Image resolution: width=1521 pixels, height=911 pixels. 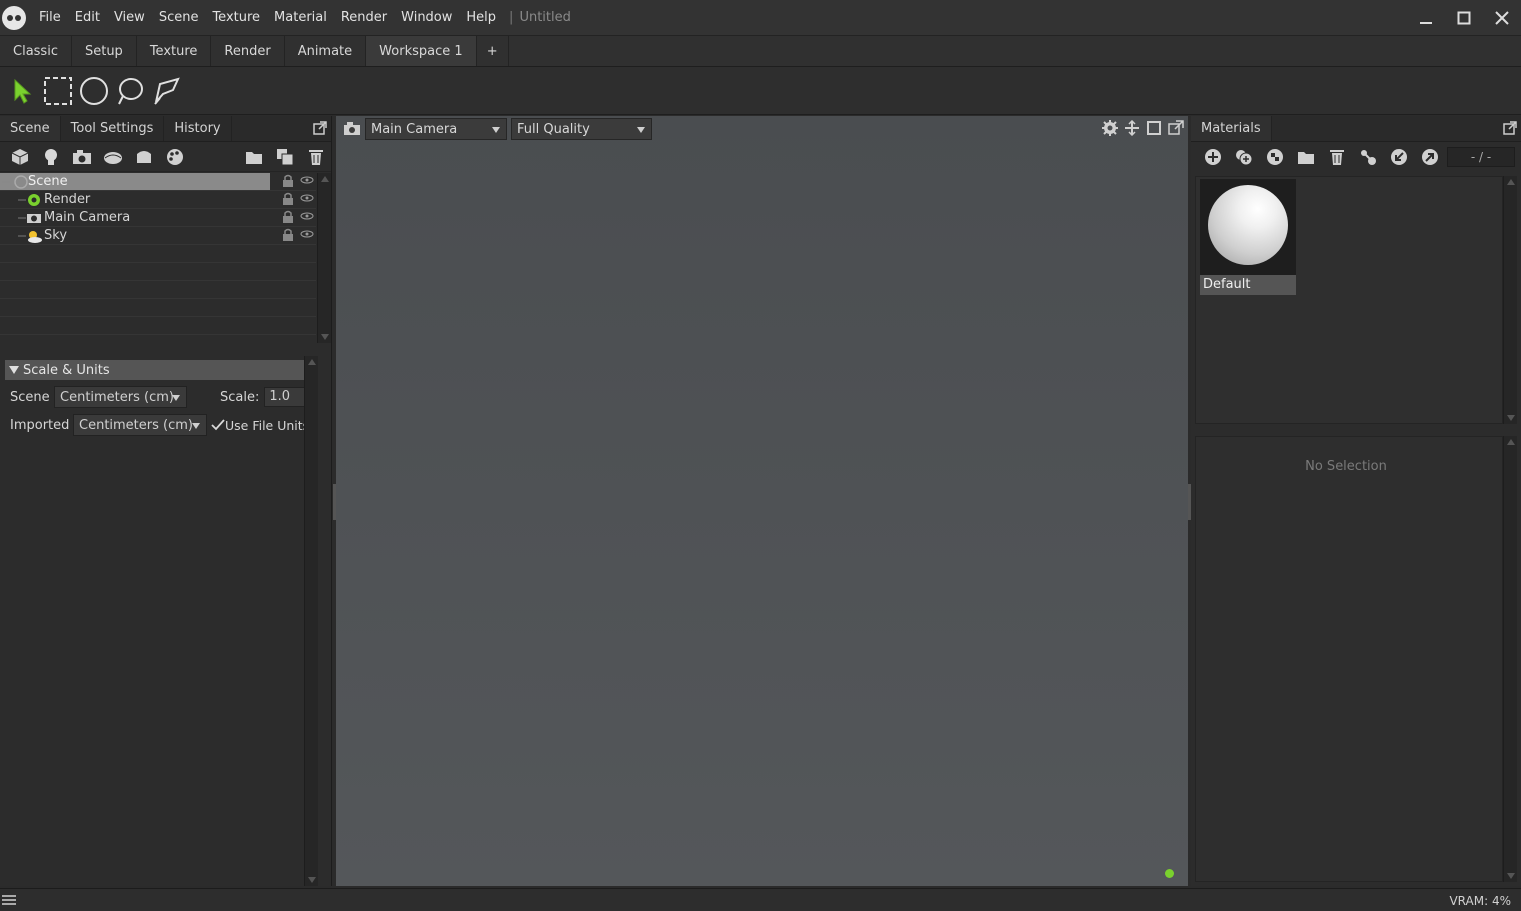 I want to click on menu-material: Material, so click(x=300, y=18).